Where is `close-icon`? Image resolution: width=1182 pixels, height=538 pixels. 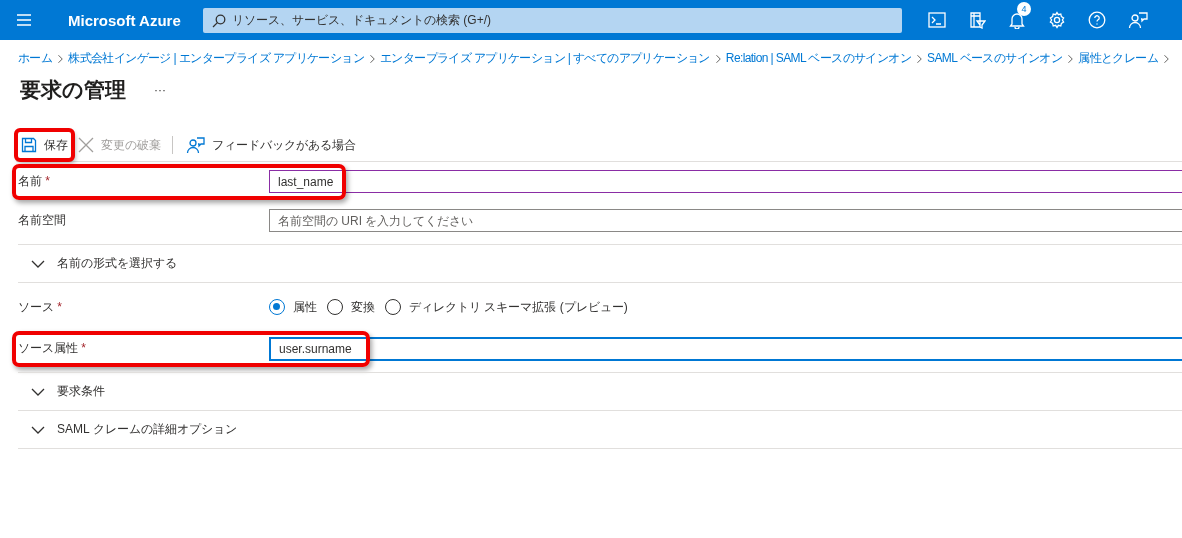
close-icon is located at coordinates (86, 145).